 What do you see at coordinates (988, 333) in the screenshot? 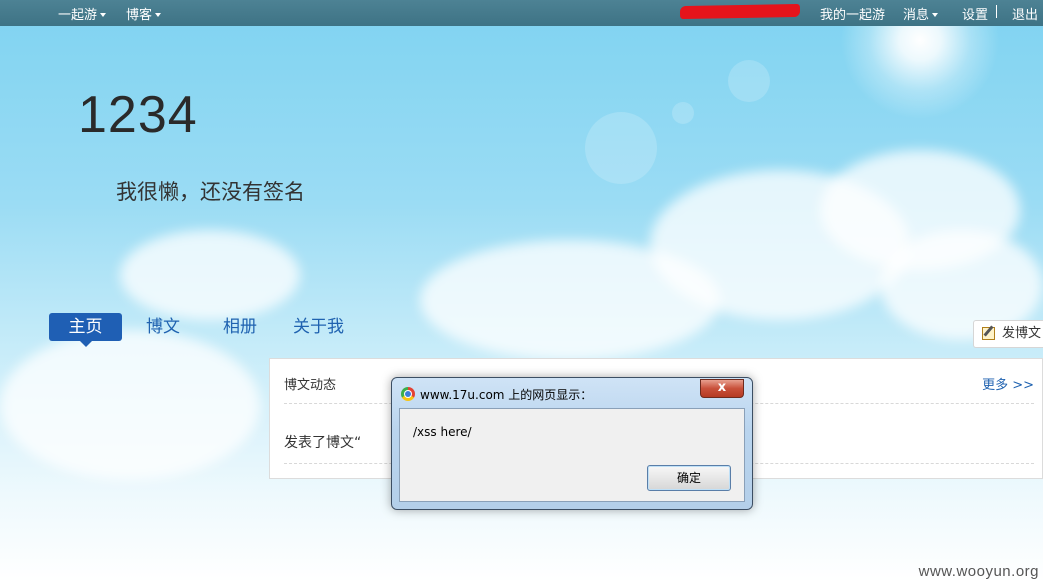
I see `edit-icon` at bounding box center [988, 333].